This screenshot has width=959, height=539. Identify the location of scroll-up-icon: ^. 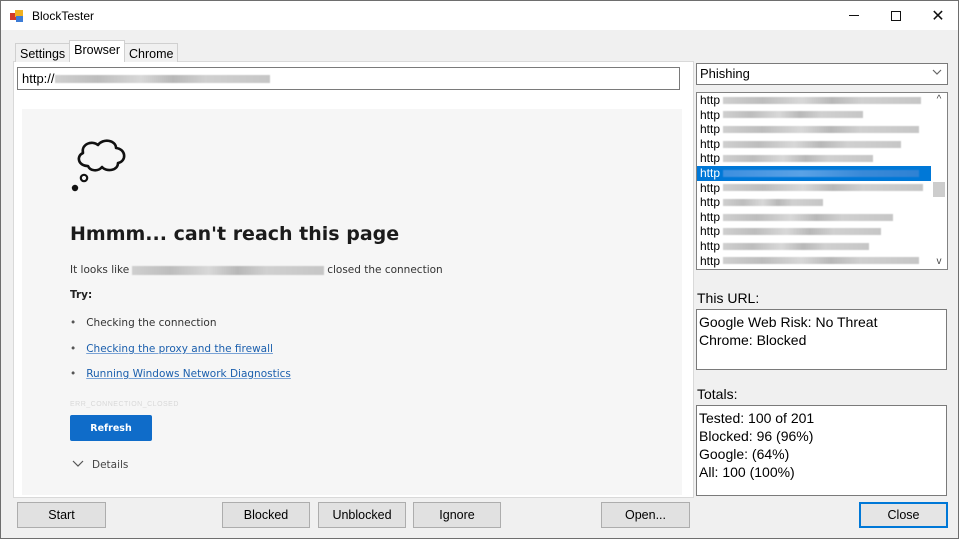
(939, 100).